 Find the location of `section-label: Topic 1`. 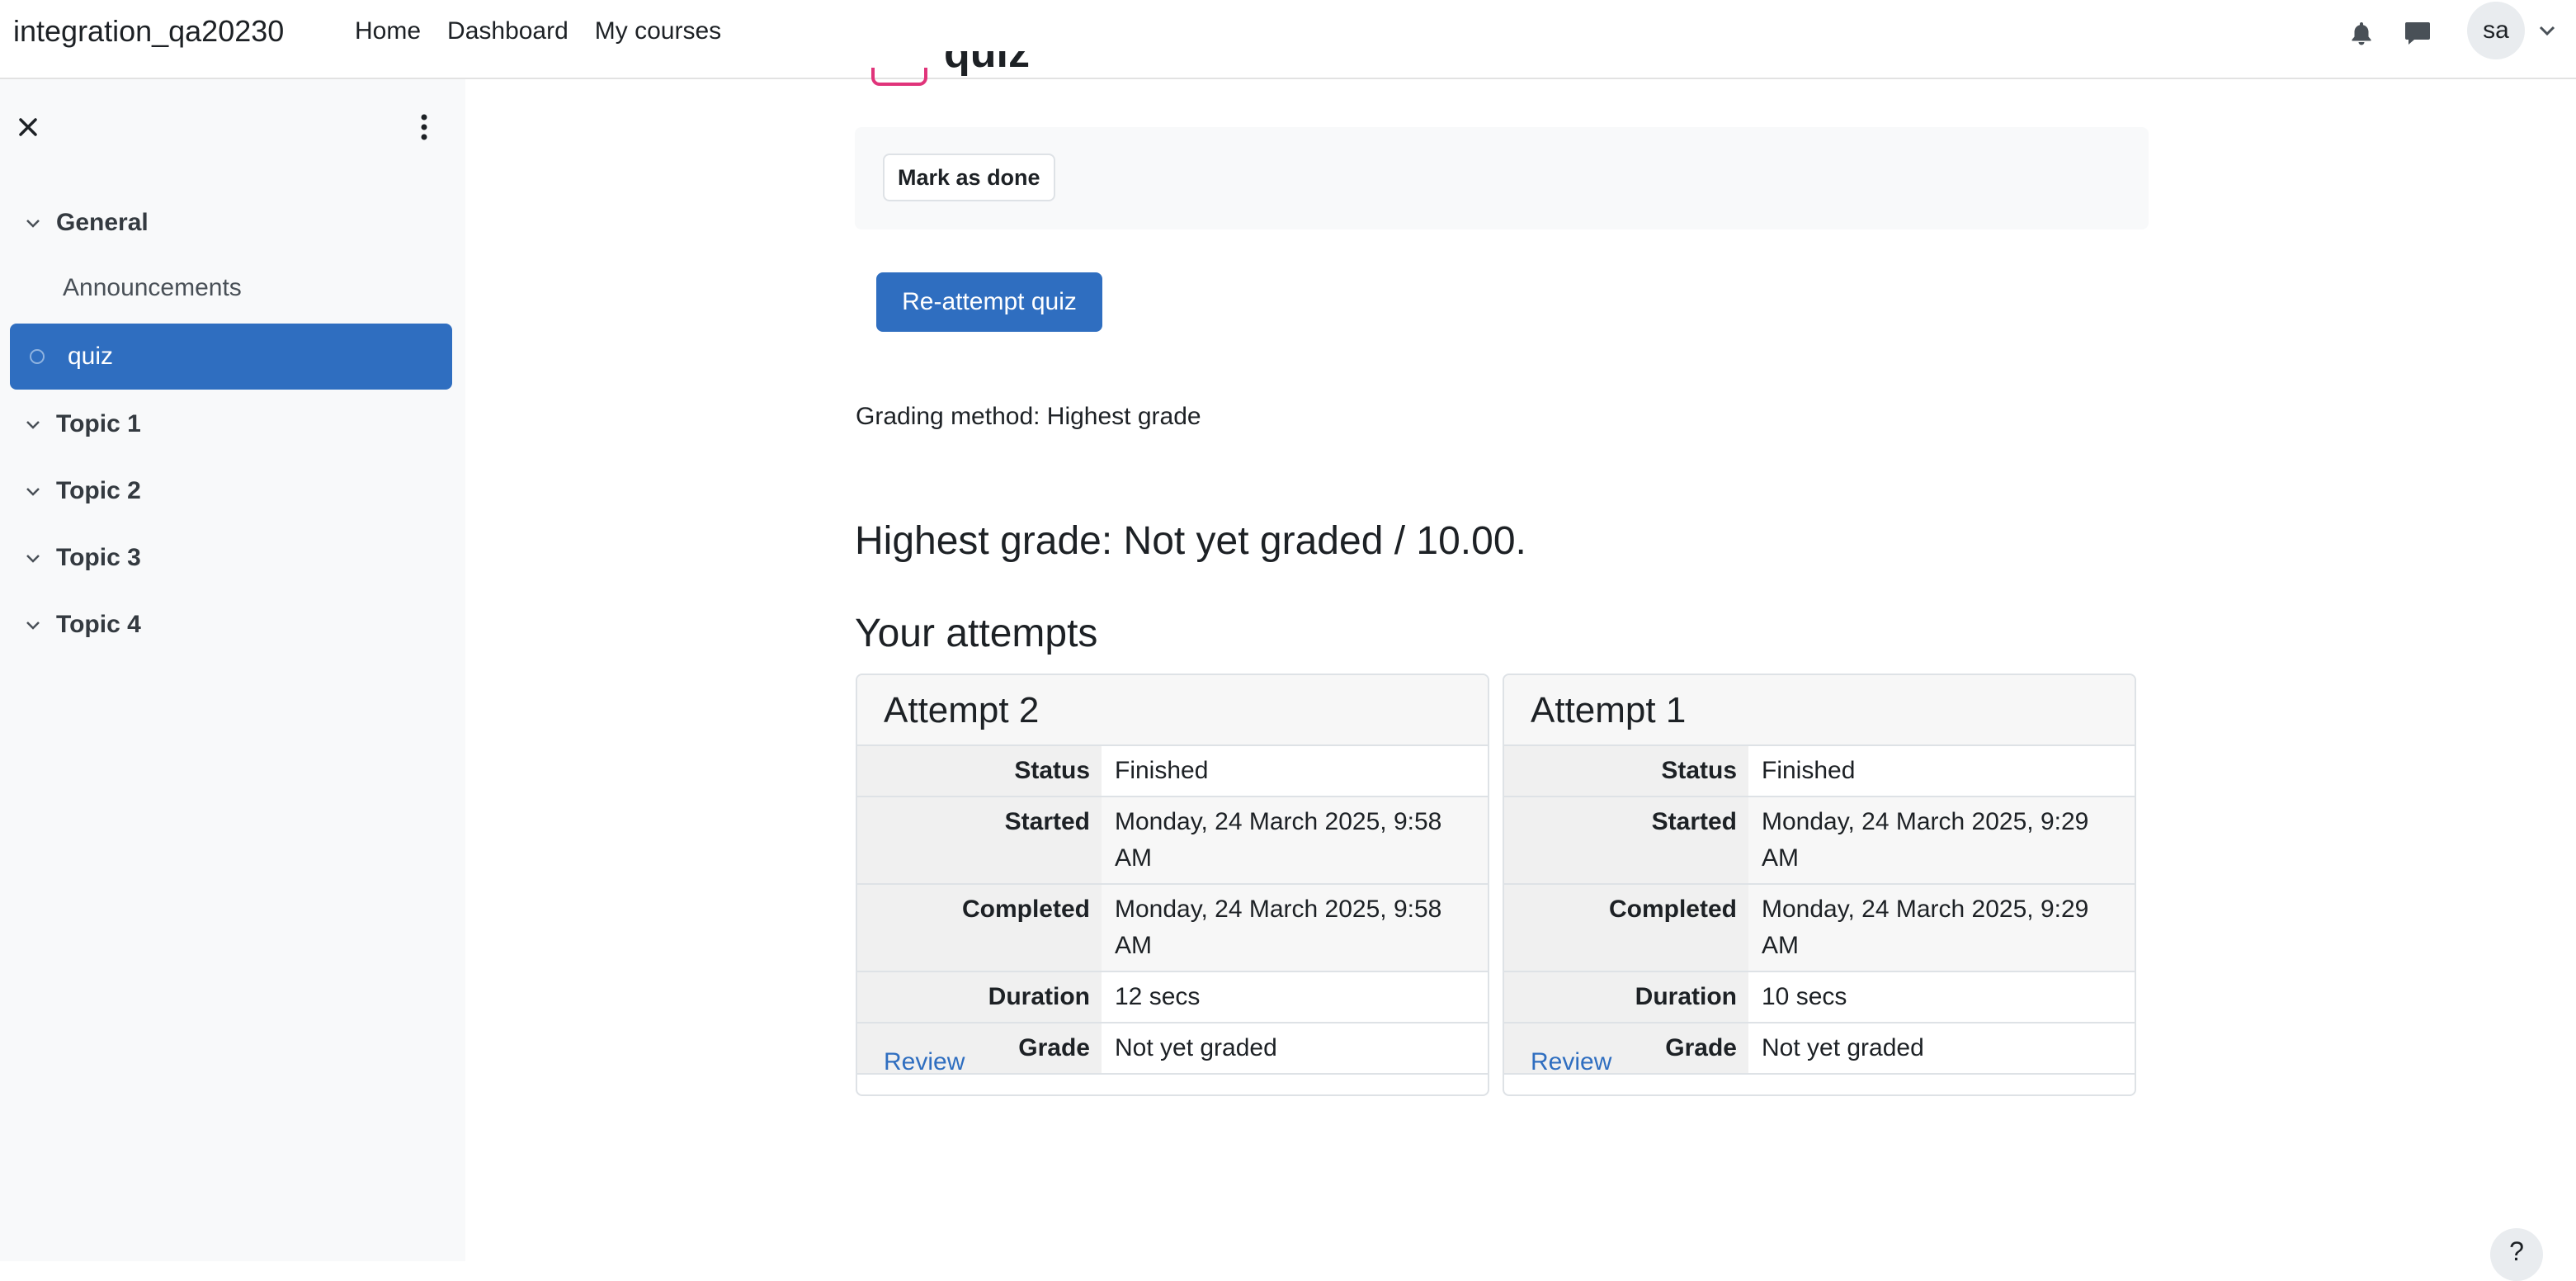

section-label: Topic 1 is located at coordinates (98, 424).